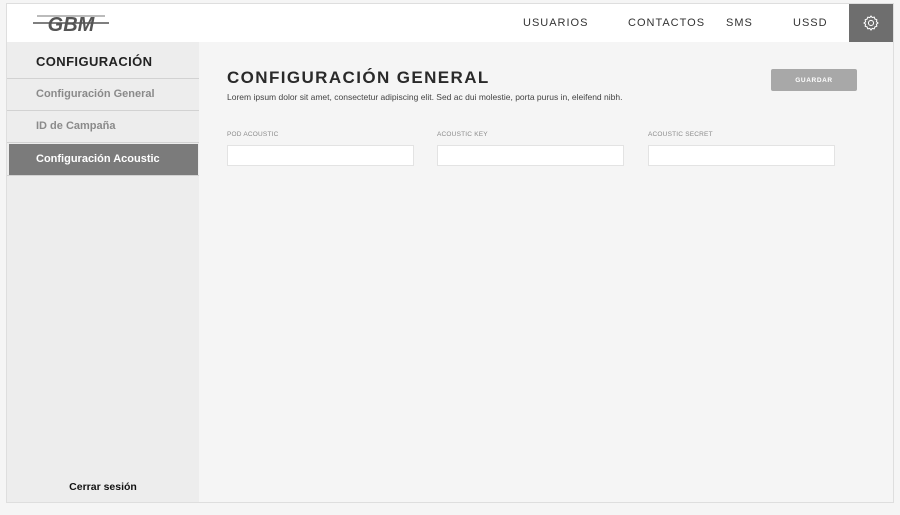 This screenshot has height=515, width=900. What do you see at coordinates (739, 23) in the screenshot?
I see `nav-sms: SMS` at bounding box center [739, 23].